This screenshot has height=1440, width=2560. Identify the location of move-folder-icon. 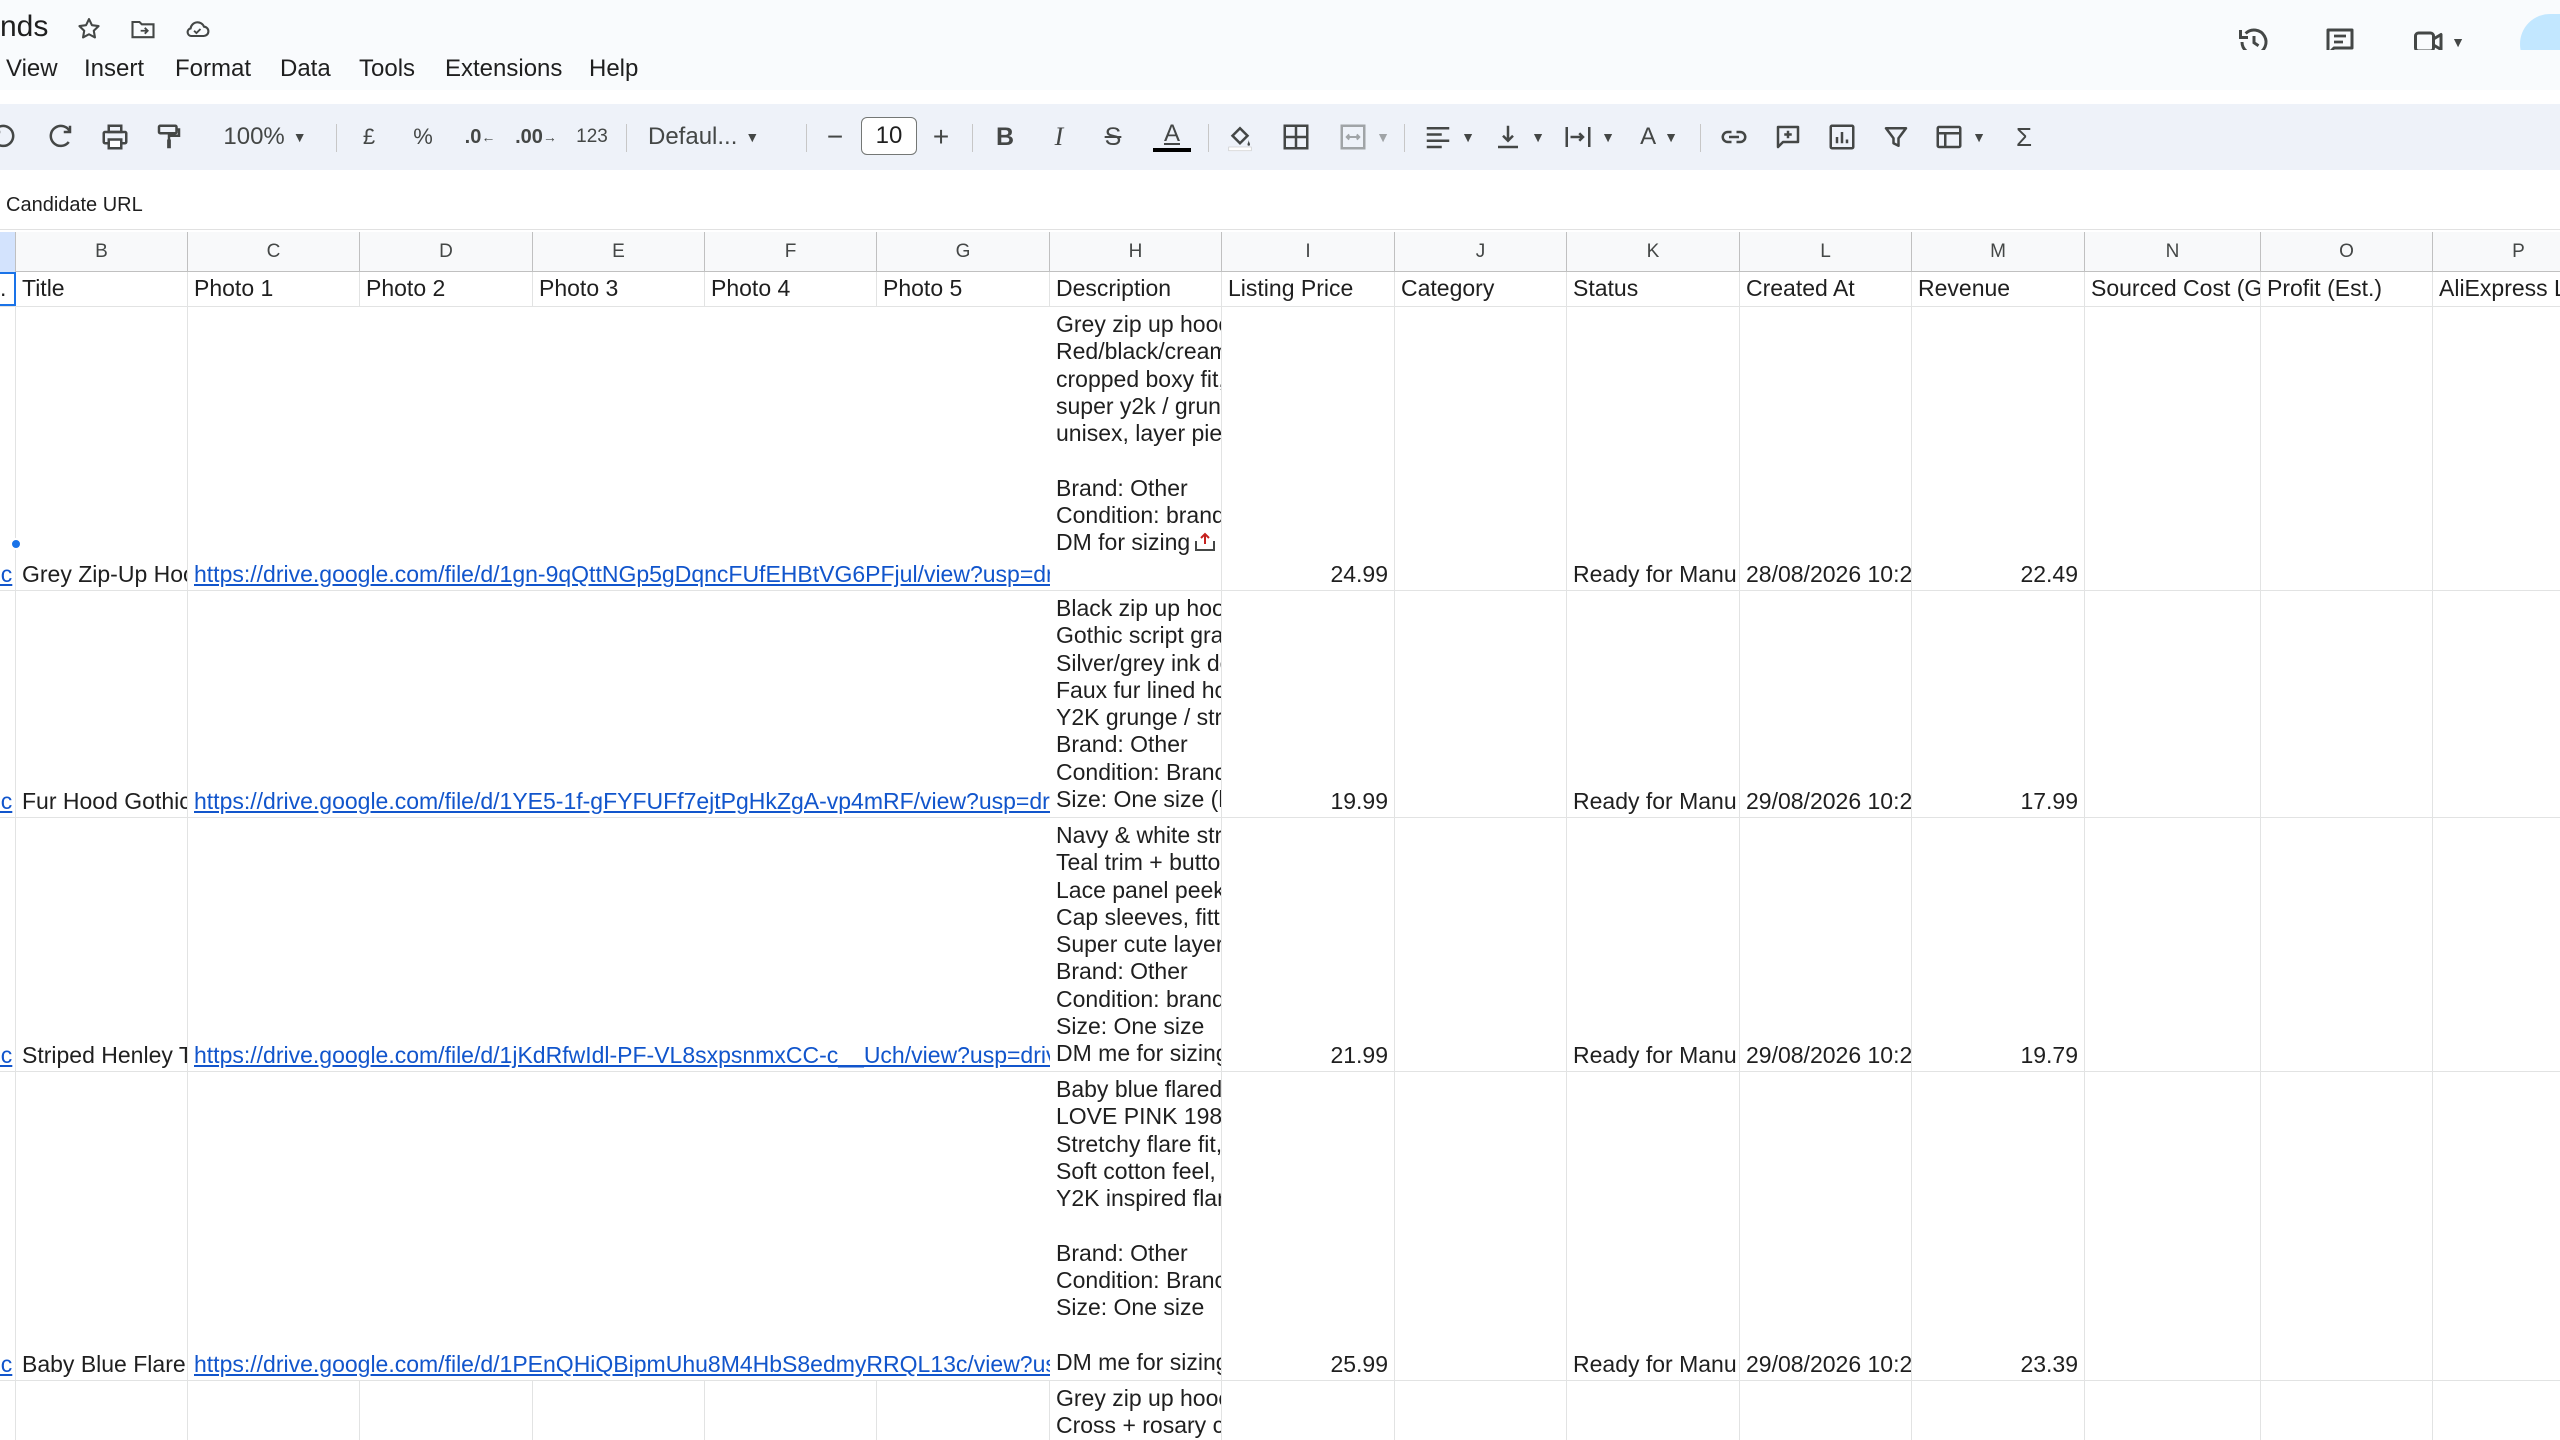
(143, 29).